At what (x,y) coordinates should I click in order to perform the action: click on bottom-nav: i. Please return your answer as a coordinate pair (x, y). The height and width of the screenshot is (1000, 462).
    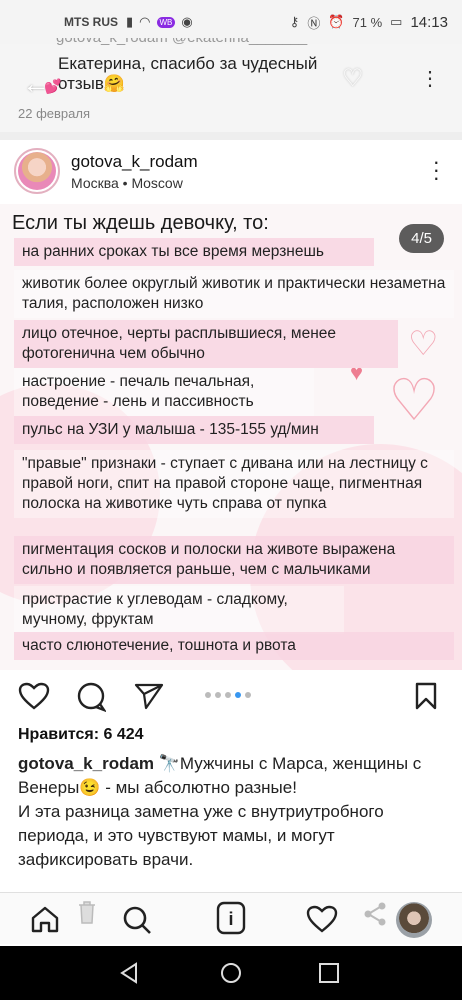
    Looking at the image, I should click on (231, 918).